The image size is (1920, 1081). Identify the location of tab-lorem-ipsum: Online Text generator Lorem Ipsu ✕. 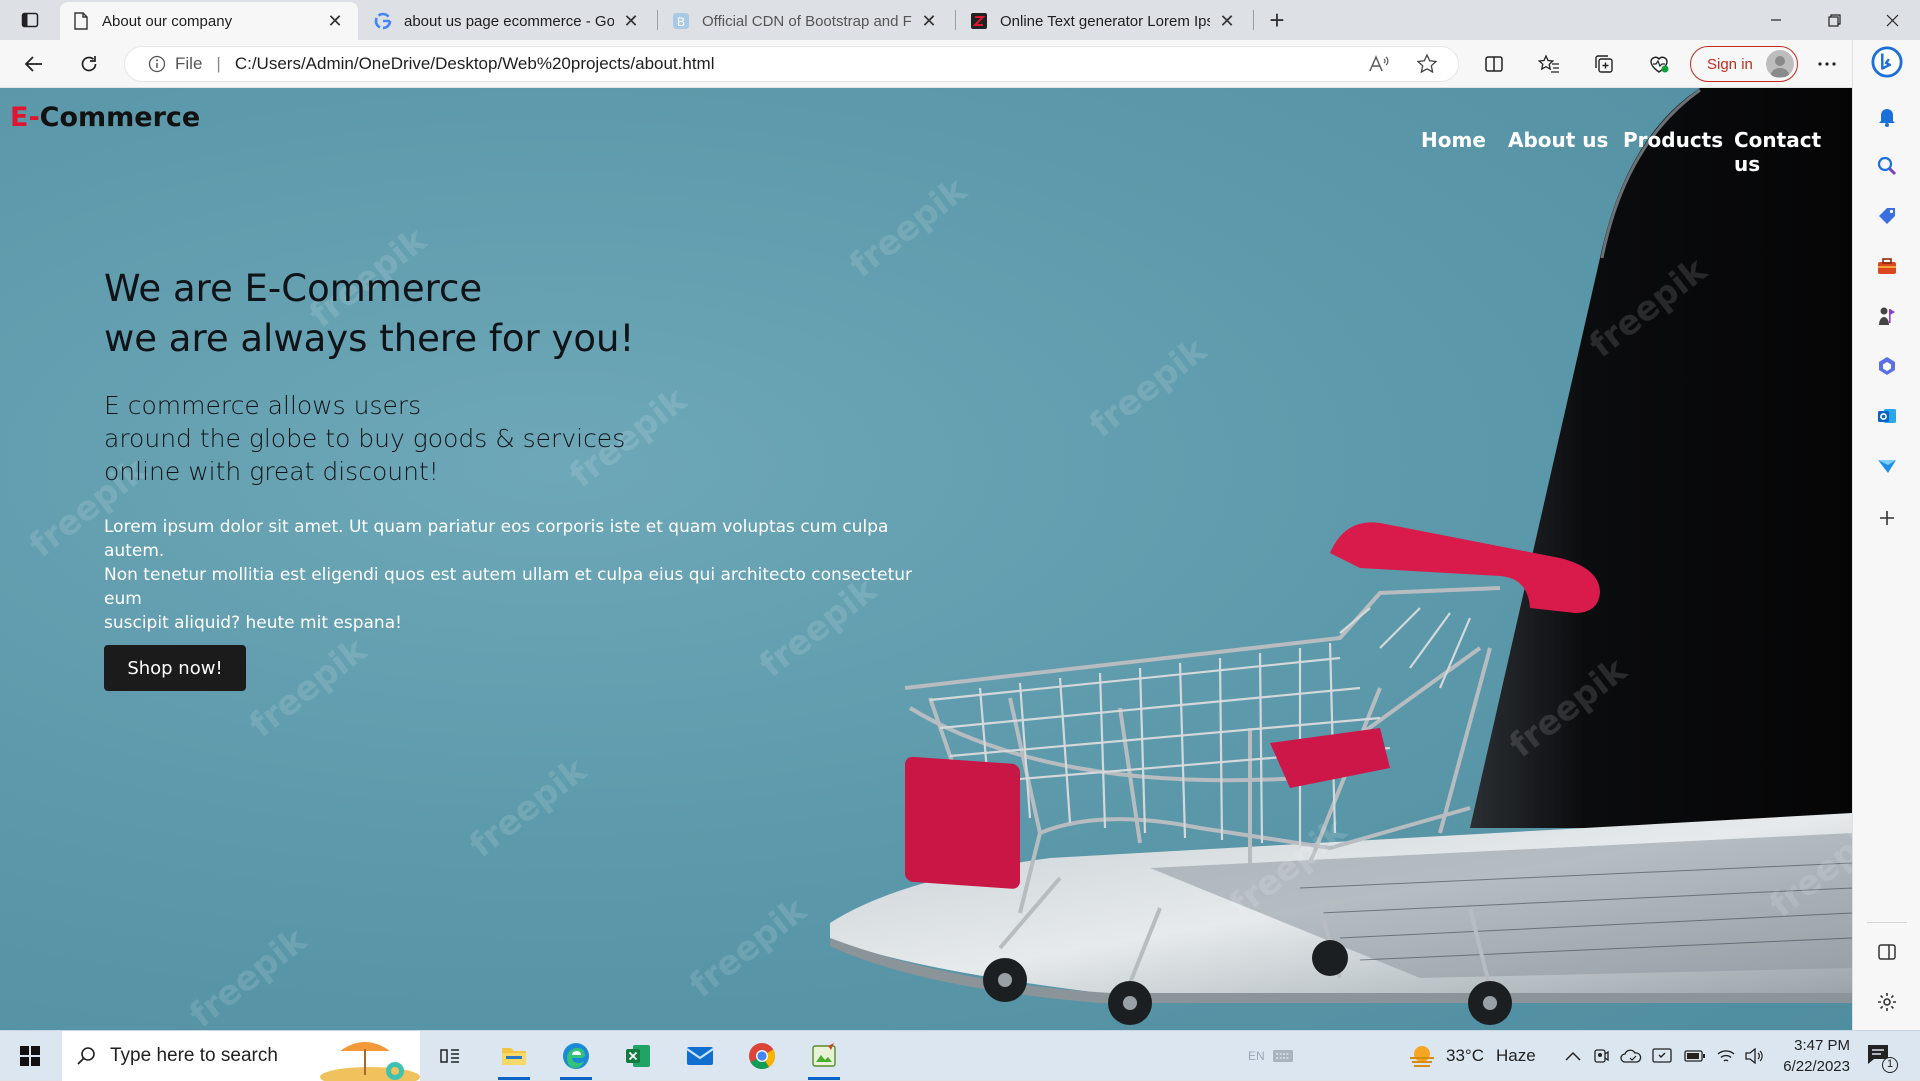
(1104, 21).